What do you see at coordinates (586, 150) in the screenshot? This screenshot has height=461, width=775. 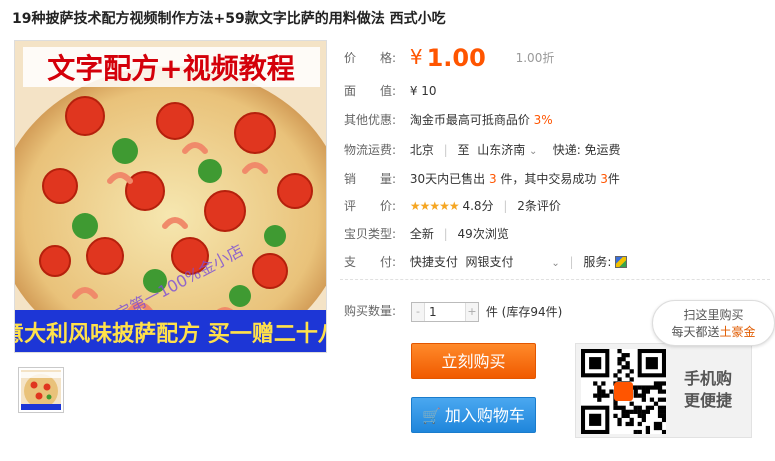 I see `shipping-express: 快递: 免运费` at bounding box center [586, 150].